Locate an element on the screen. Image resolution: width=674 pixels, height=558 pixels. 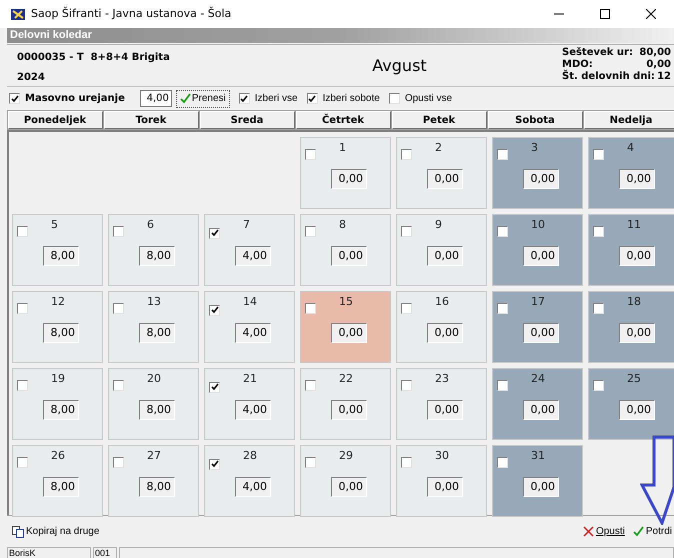
day-cell: 6 8,00 is located at coordinates (153, 250).